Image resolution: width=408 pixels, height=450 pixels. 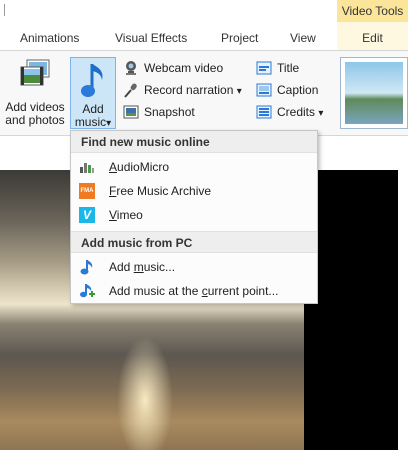 I want to click on tab-edit: Edit, so click(x=372, y=36).